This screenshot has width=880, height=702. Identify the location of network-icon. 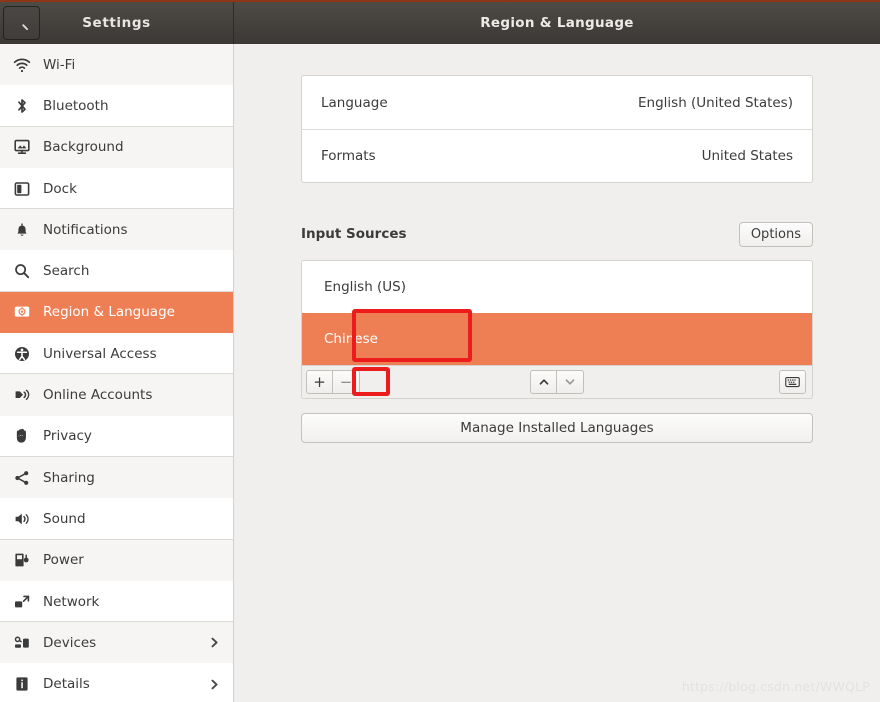
(22, 602).